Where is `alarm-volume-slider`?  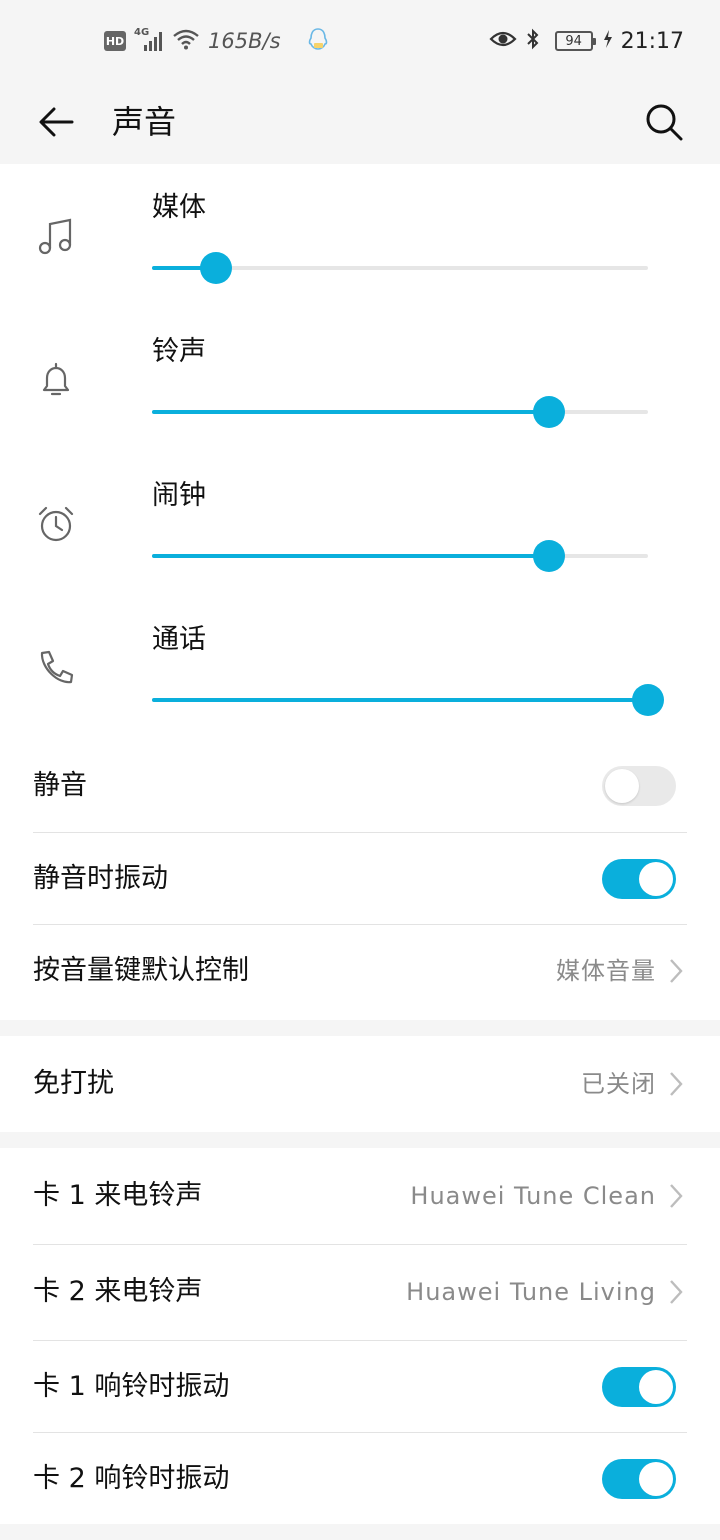 alarm-volume-slider is located at coordinates (400, 556).